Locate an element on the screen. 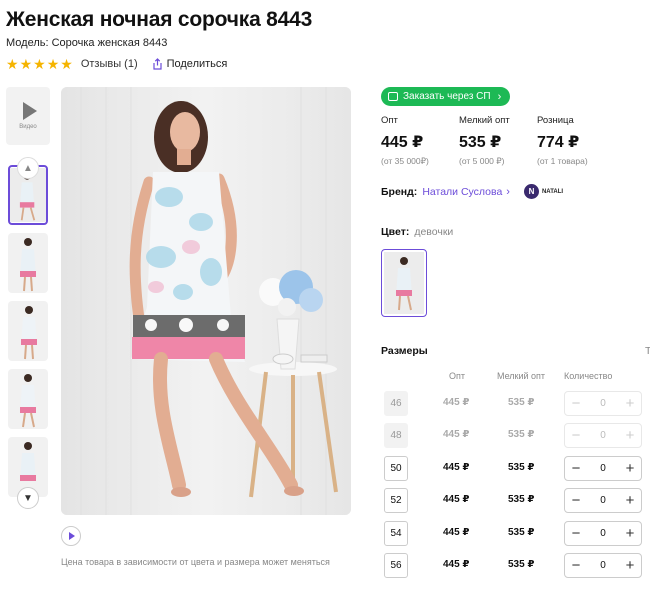 This screenshot has width=650, height=589. product-model: Модель: Сорочка женская 8443 is located at coordinates (87, 43).